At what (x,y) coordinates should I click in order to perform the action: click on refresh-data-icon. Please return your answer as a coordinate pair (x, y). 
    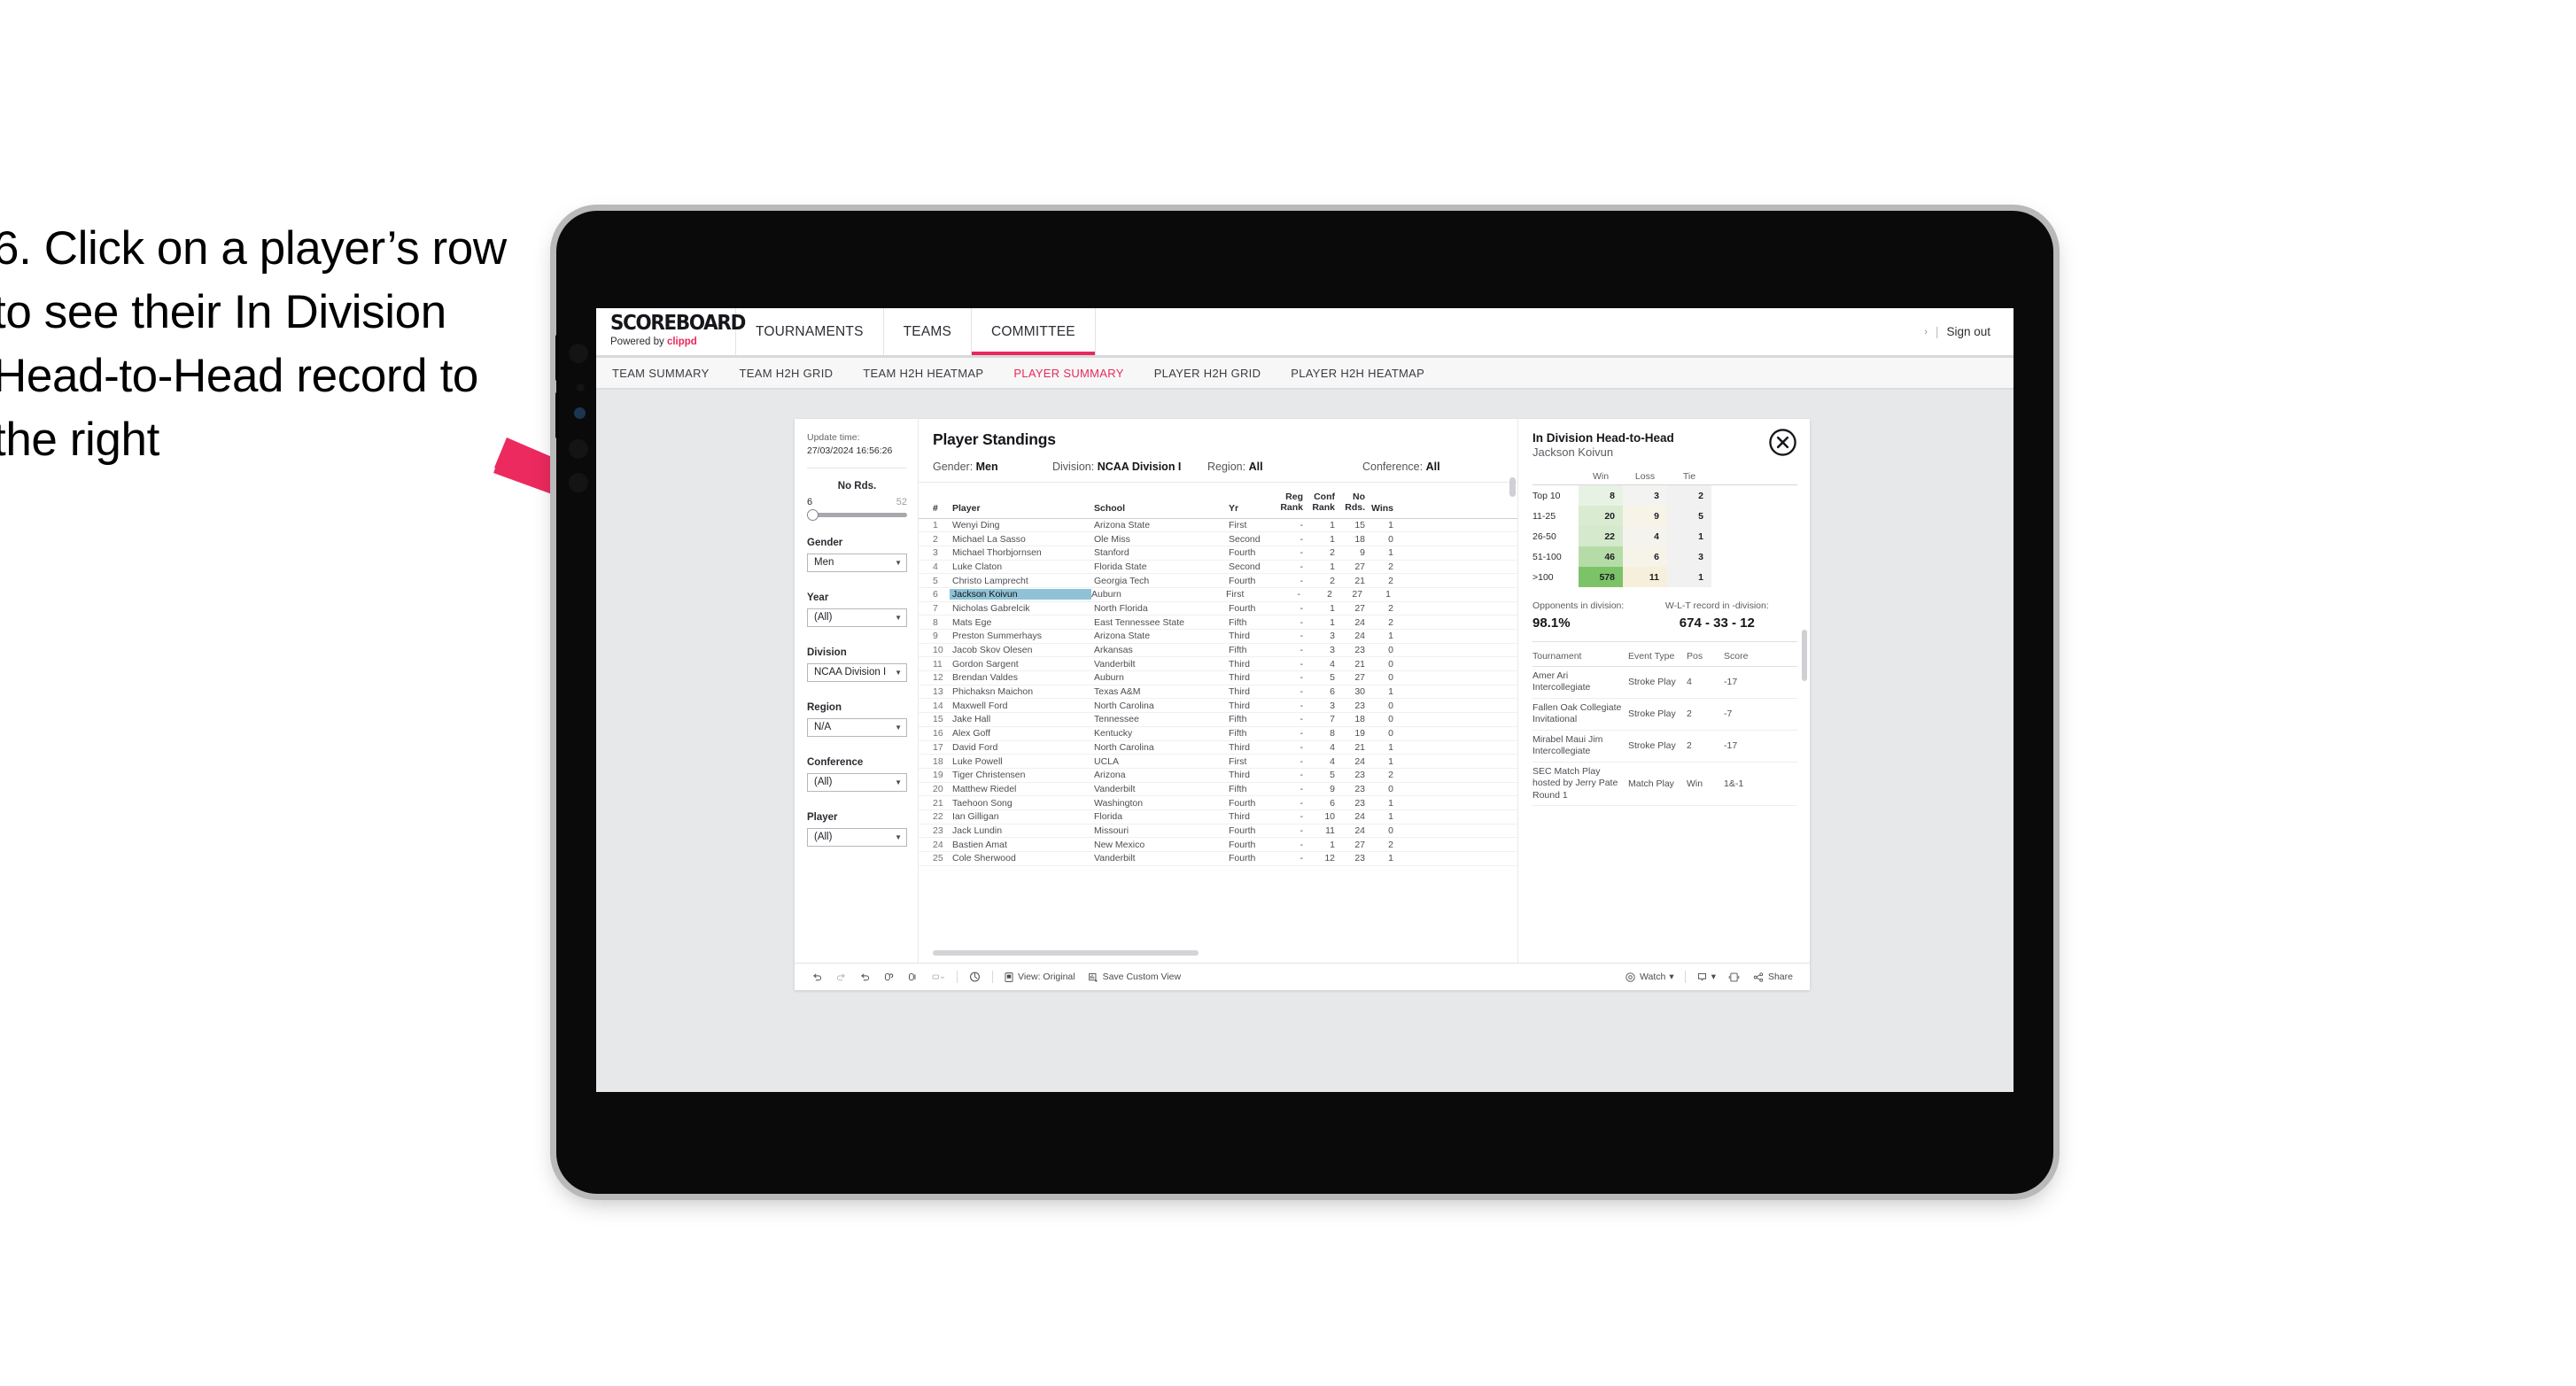
    Looking at the image, I should click on (889, 978).